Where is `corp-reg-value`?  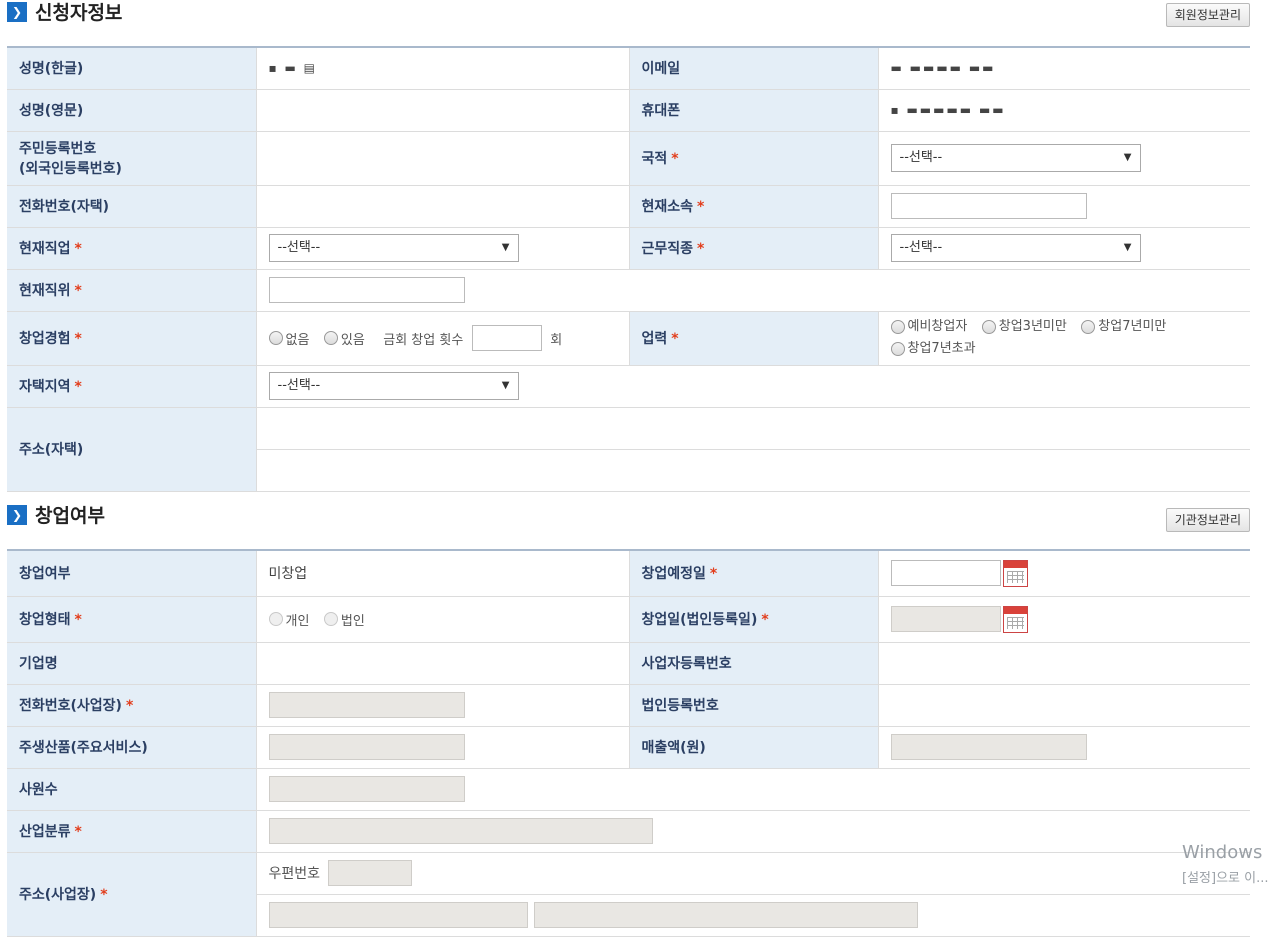
corp-reg-value is located at coordinates (1063, 705).